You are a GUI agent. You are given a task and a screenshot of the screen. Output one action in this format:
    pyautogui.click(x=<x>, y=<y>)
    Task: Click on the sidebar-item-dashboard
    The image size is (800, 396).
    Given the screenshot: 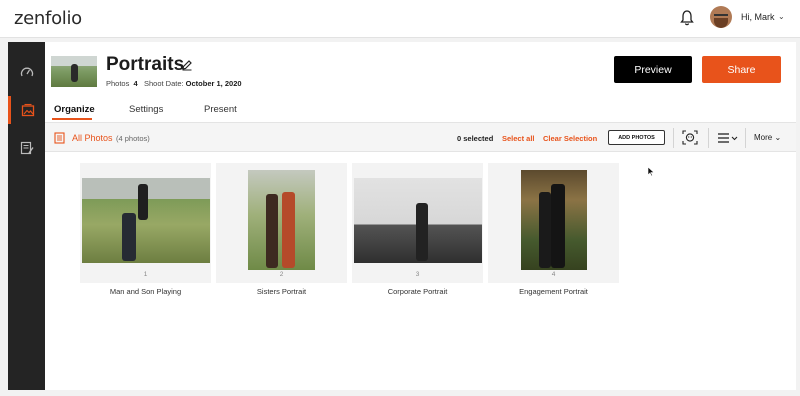 What is the action you would take?
    pyautogui.click(x=26, y=72)
    